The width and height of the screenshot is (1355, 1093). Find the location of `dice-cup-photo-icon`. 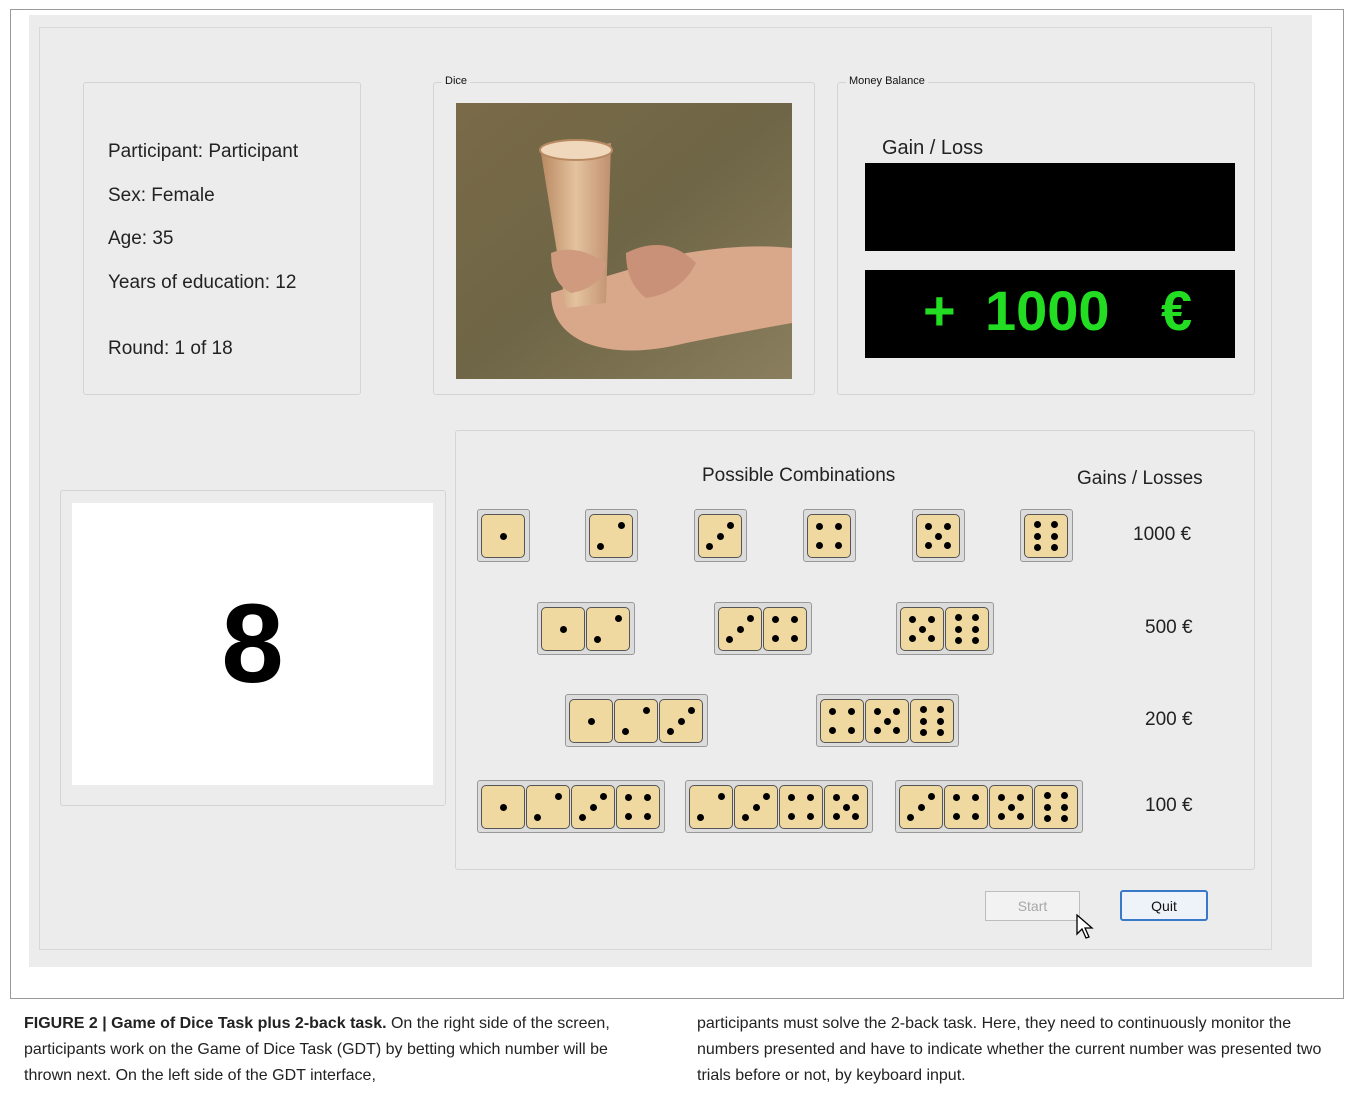

dice-cup-photo-icon is located at coordinates (624, 241).